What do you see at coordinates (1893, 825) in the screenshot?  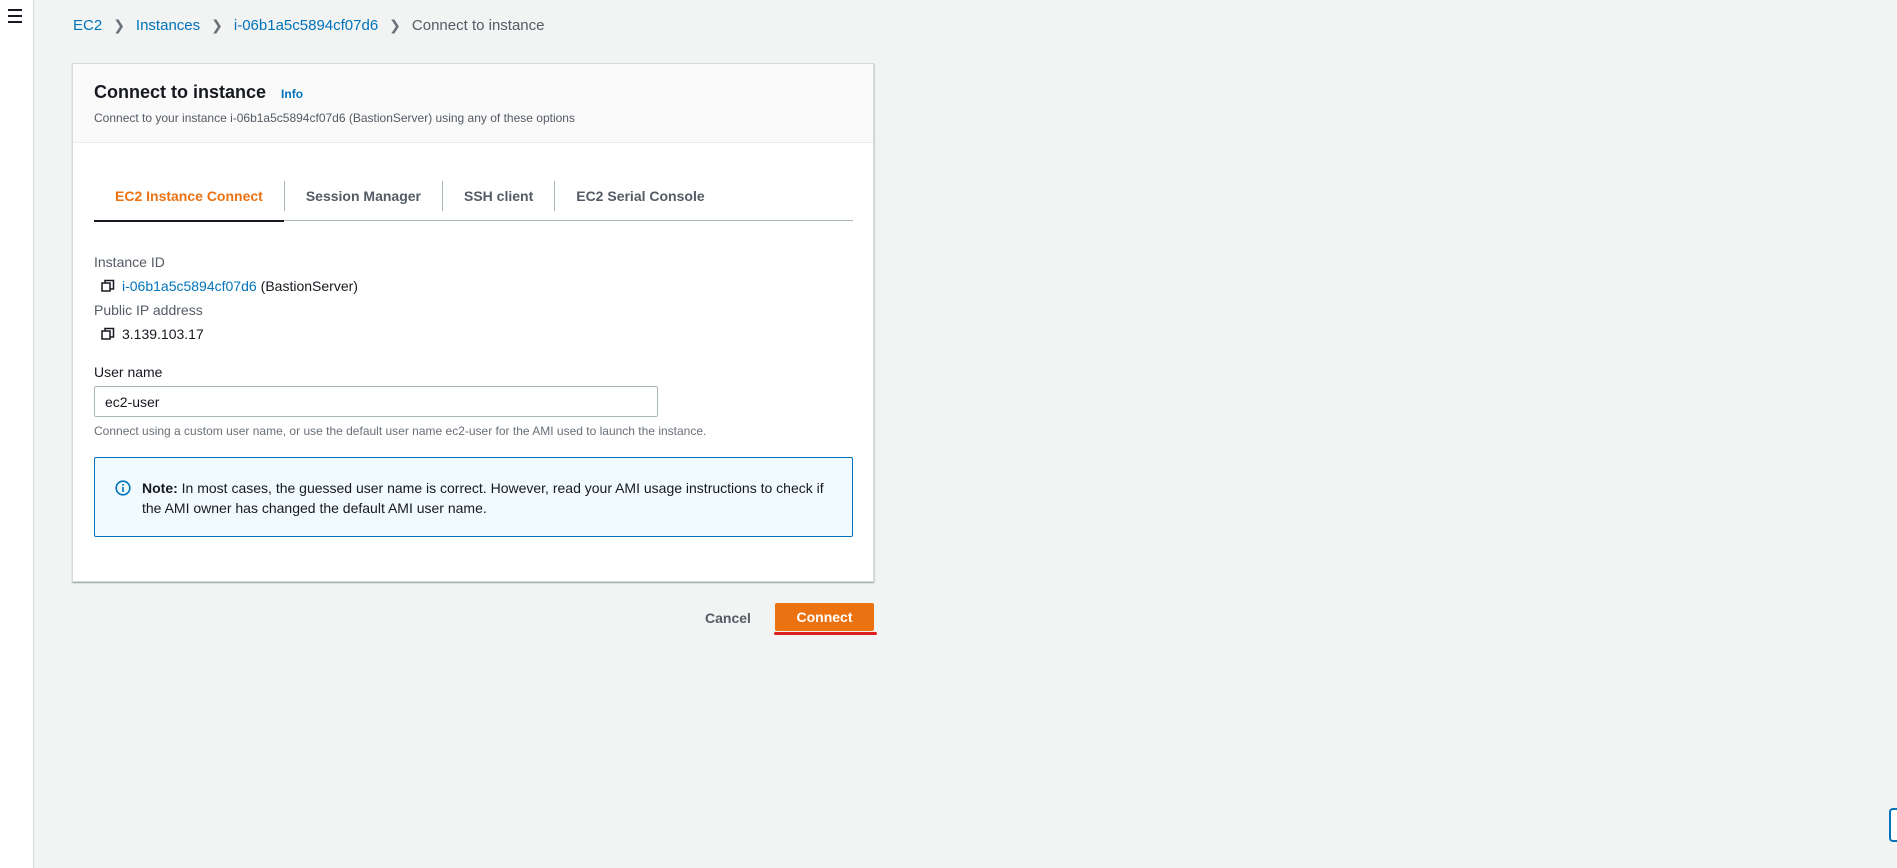 I see `feedback-widget` at bounding box center [1893, 825].